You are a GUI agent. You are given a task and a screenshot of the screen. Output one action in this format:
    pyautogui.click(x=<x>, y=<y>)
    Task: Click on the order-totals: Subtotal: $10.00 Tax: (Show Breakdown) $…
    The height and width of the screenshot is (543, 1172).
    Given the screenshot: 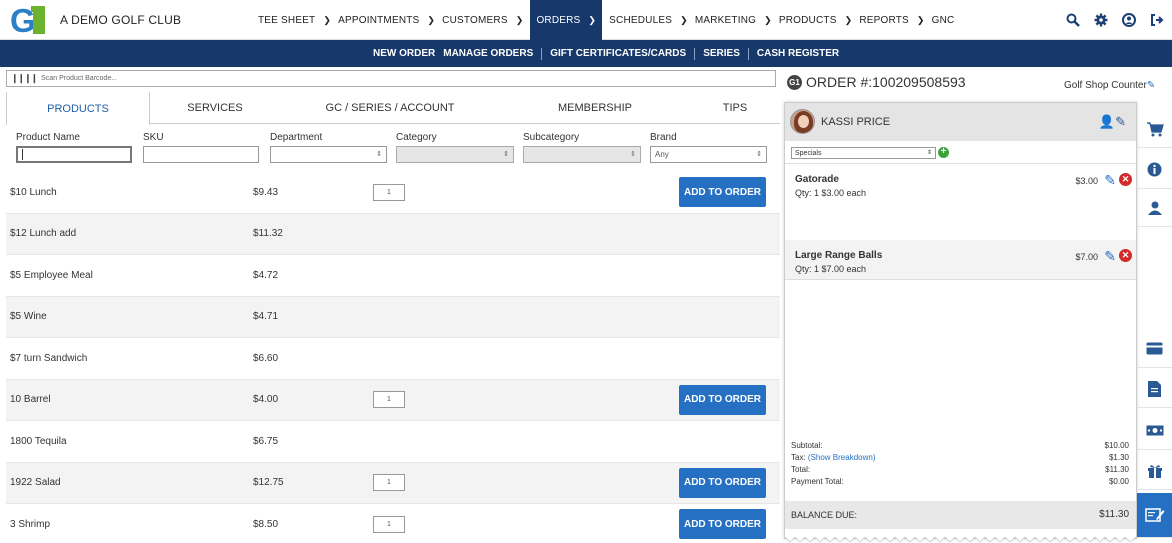 What is the action you would take?
    pyautogui.click(x=960, y=465)
    